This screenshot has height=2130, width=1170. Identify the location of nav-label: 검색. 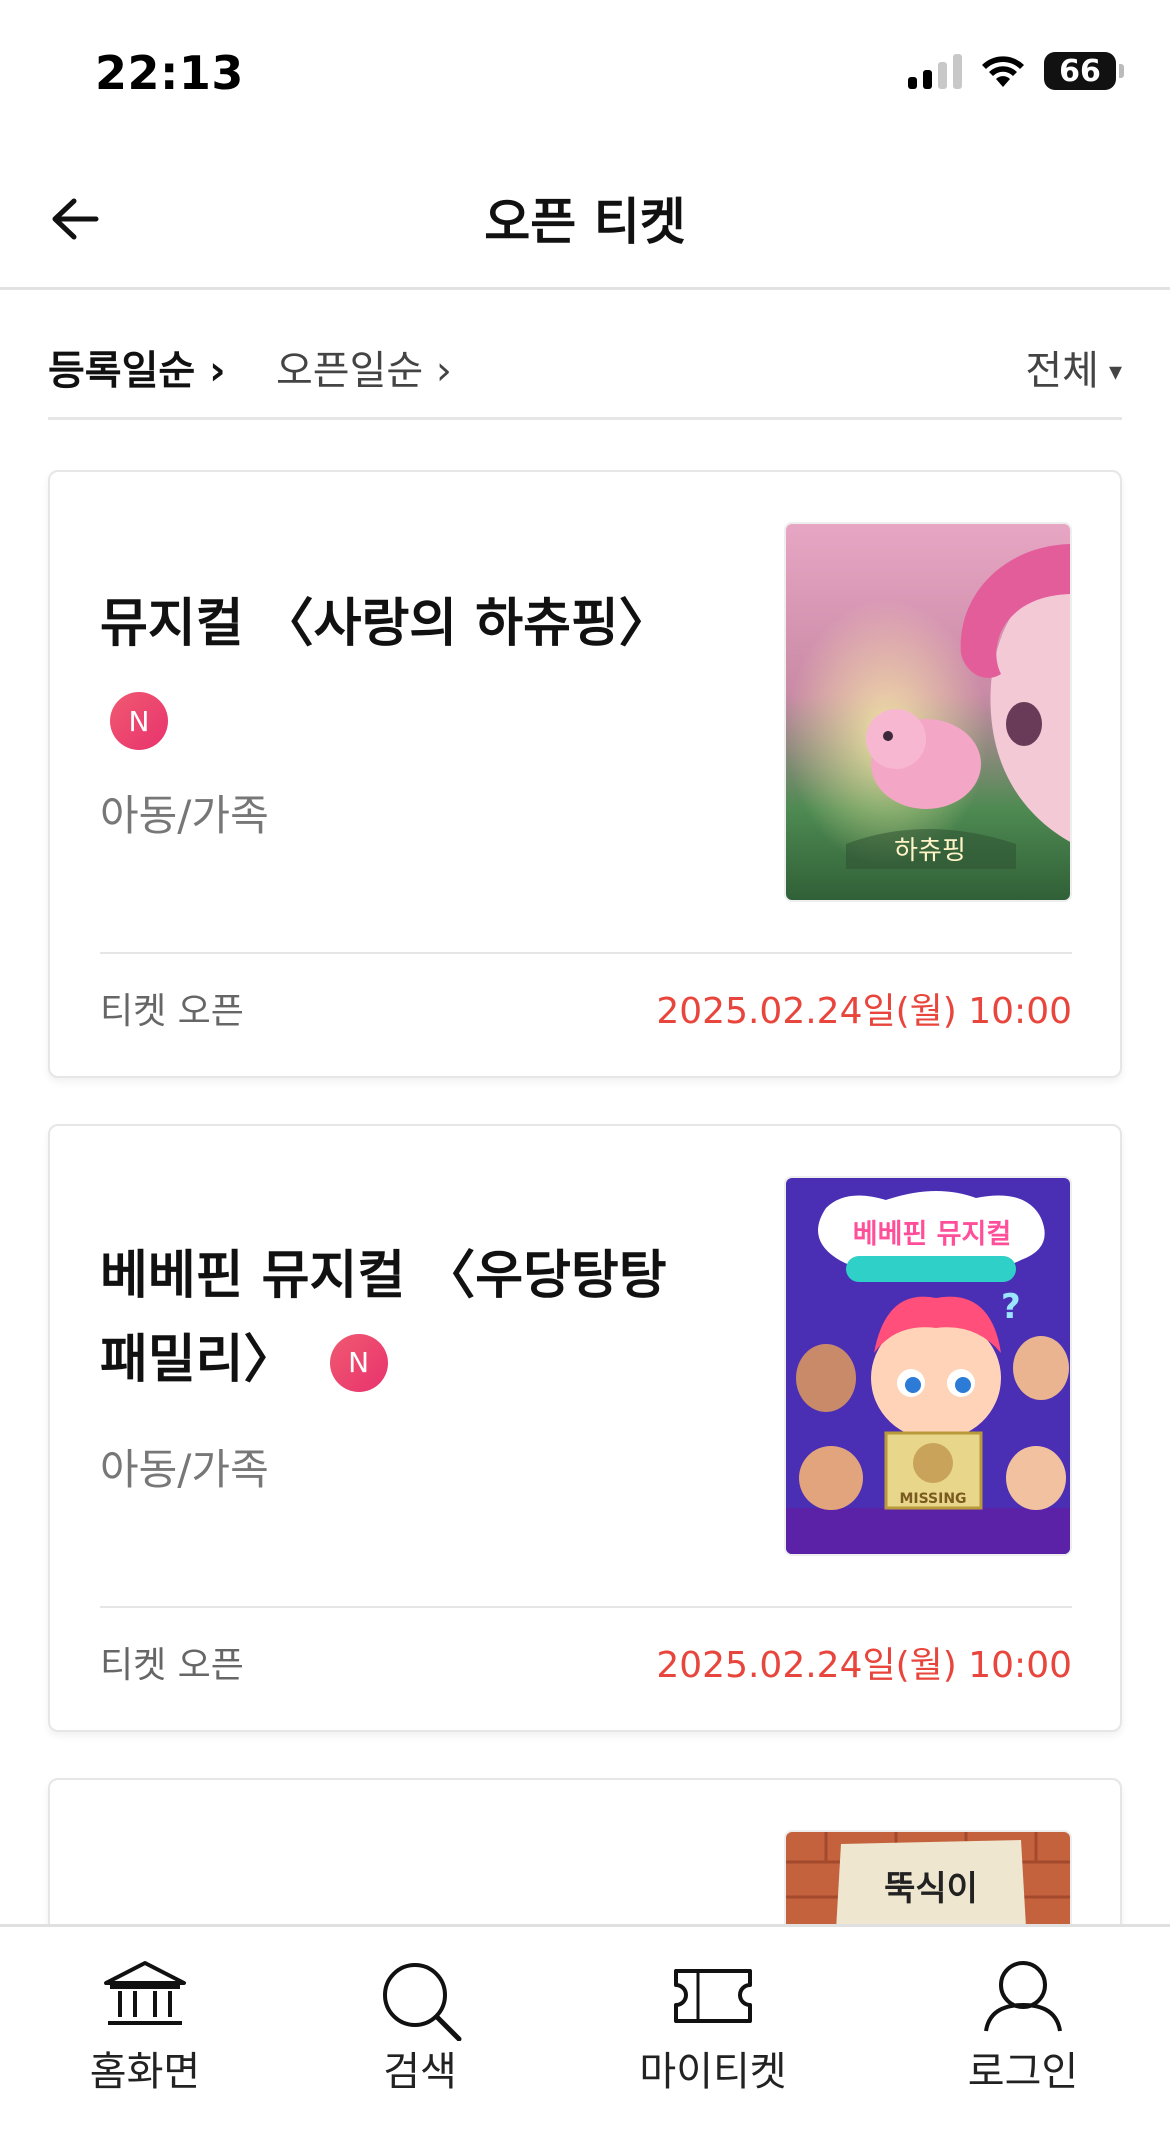
(420, 2072).